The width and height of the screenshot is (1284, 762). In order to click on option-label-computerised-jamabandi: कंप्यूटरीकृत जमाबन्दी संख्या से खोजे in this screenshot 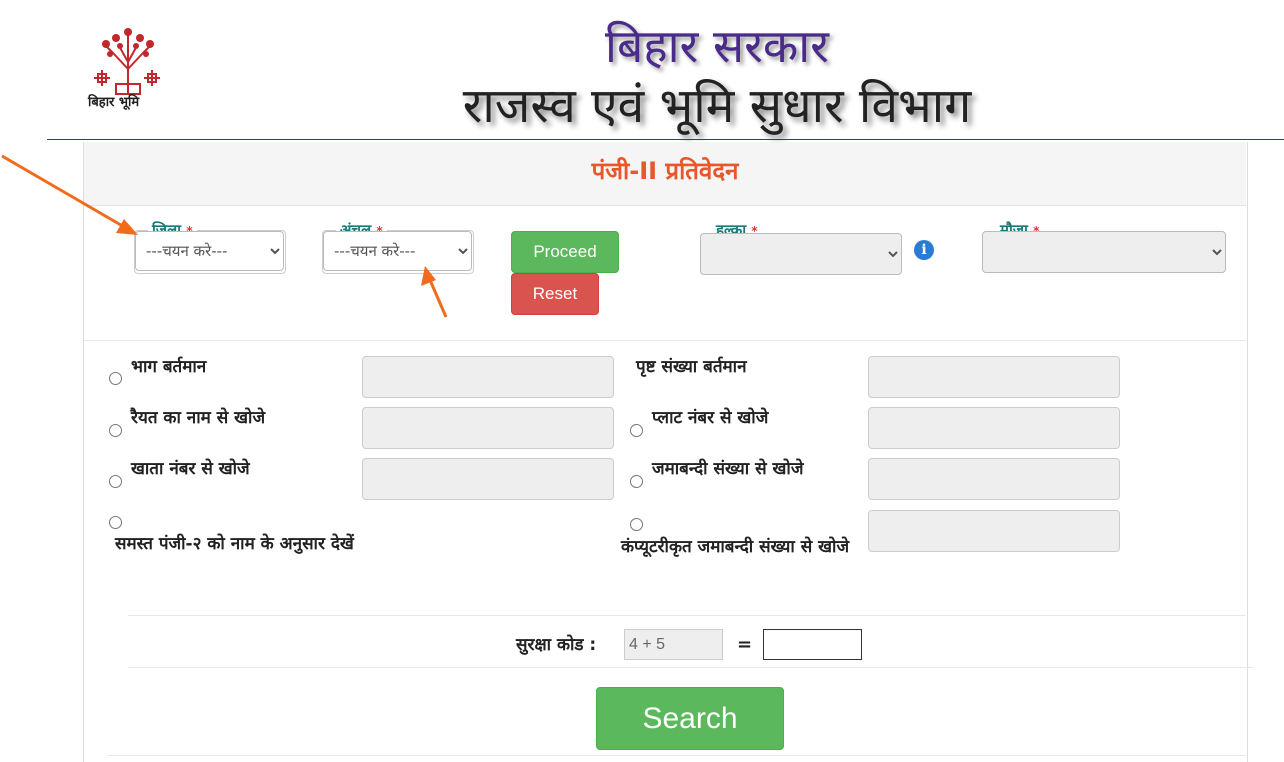, I will do `click(735, 547)`.